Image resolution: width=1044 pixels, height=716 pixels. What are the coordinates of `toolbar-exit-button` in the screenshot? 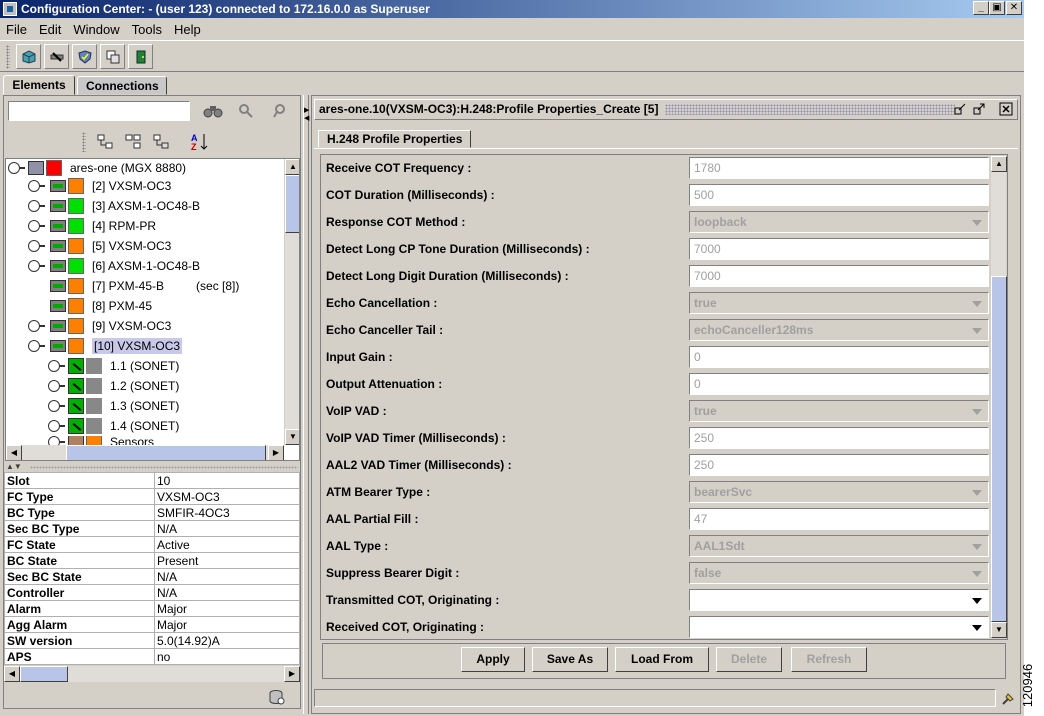 It's located at (140, 56).